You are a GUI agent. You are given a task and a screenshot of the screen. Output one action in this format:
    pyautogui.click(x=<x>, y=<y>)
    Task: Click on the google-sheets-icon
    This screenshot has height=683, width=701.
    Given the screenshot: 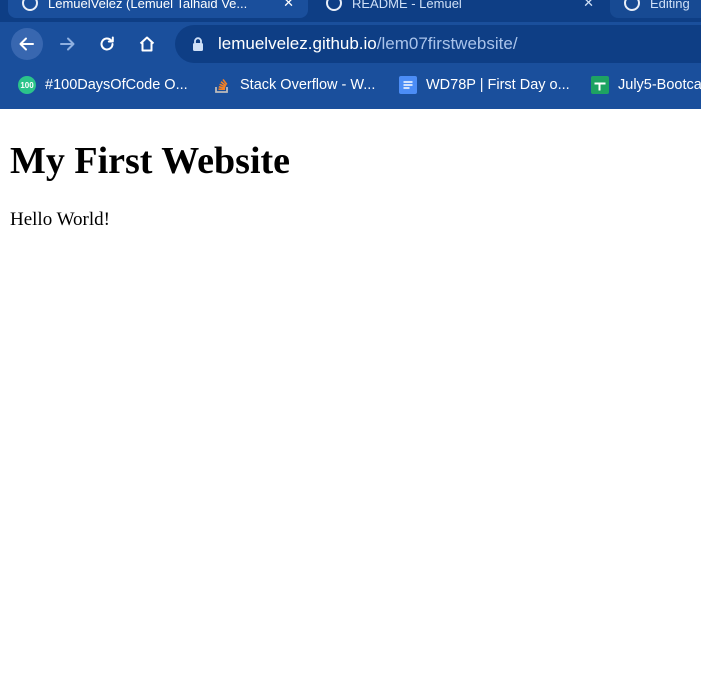 What is the action you would take?
    pyautogui.click(x=600, y=85)
    